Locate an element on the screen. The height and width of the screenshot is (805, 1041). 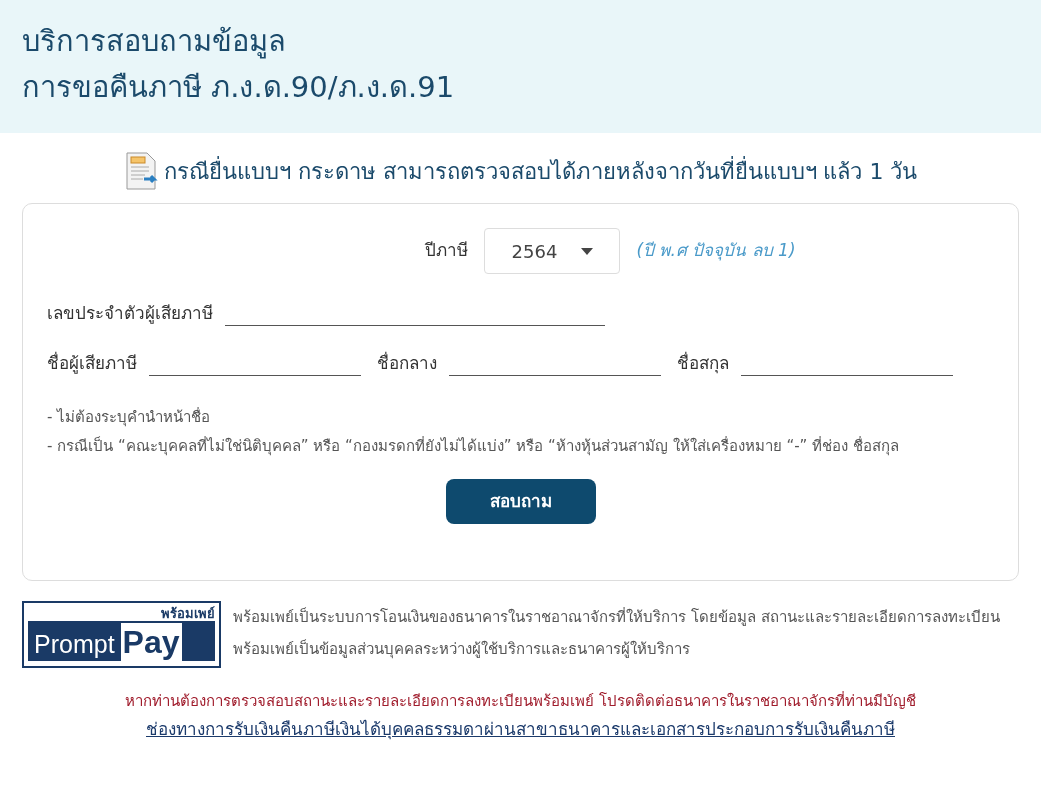
logo-thai-text: พร้อมเพย์ is located at coordinates (188, 614).